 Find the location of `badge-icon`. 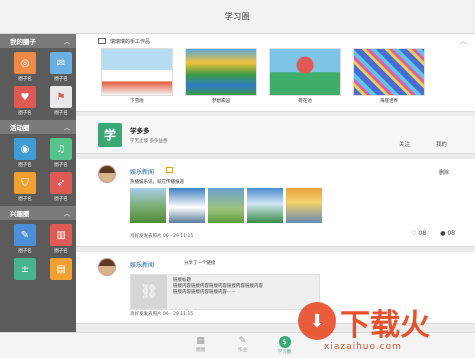

badge-icon is located at coordinates (169, 170).